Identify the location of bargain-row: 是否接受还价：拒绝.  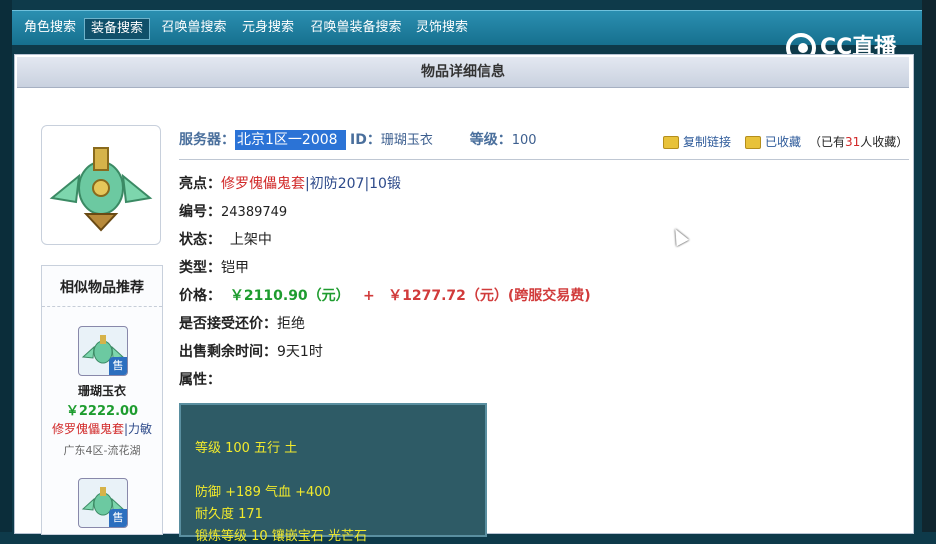
(242, 323).